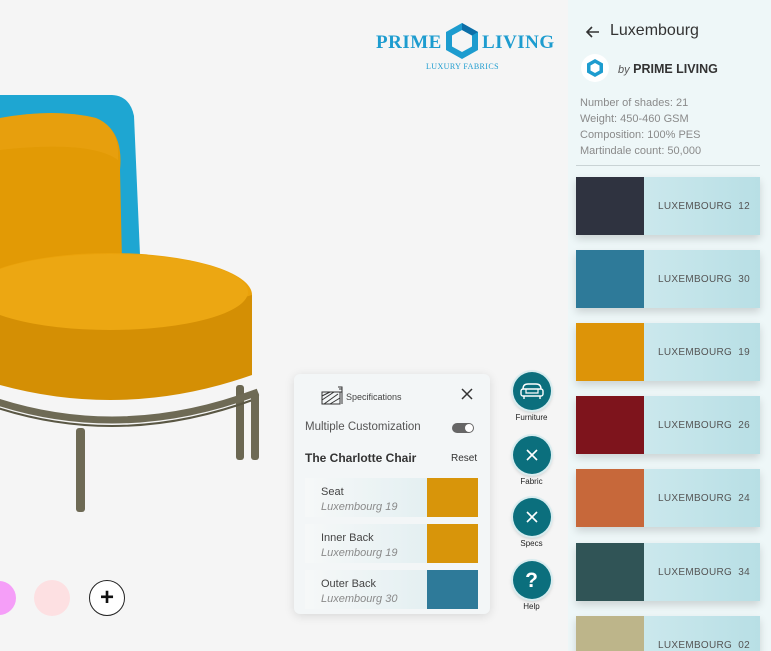  I want to click on prime-living-logo: PRIME LIVING LUXURY FABRICS, so click(465, 48).